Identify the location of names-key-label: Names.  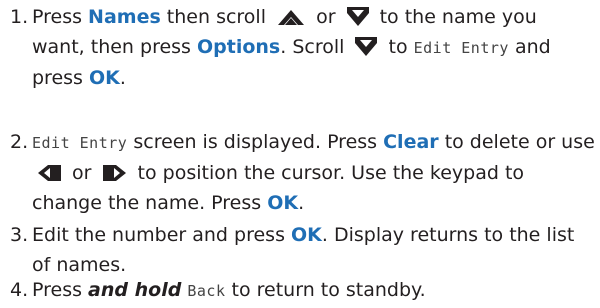
(124, 17).